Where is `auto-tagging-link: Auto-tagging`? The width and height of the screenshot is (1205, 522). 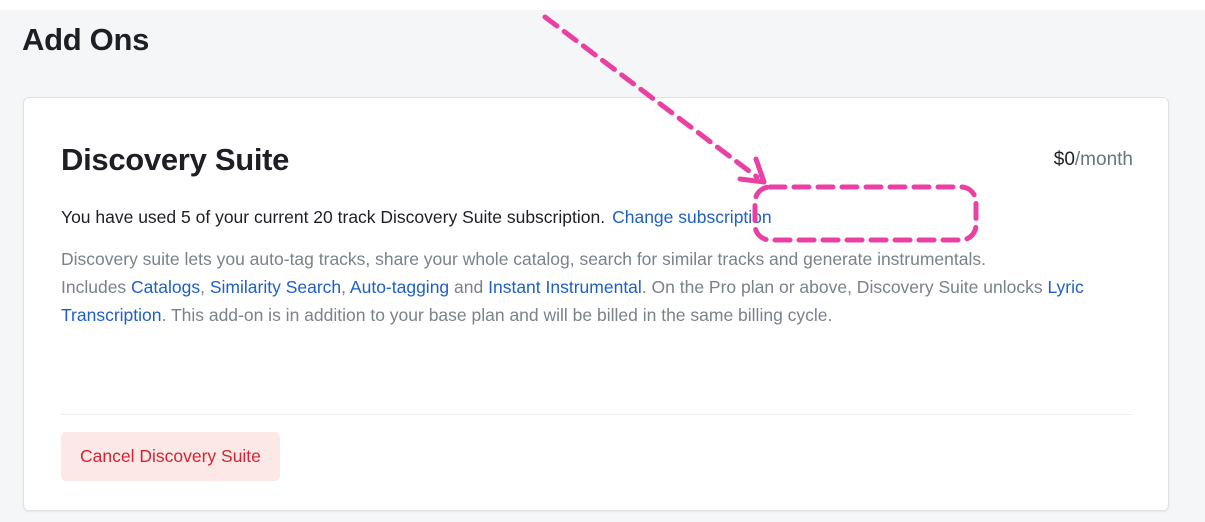 auto-tagging-link: Auto-tagging is located at coordinates (399, 287).